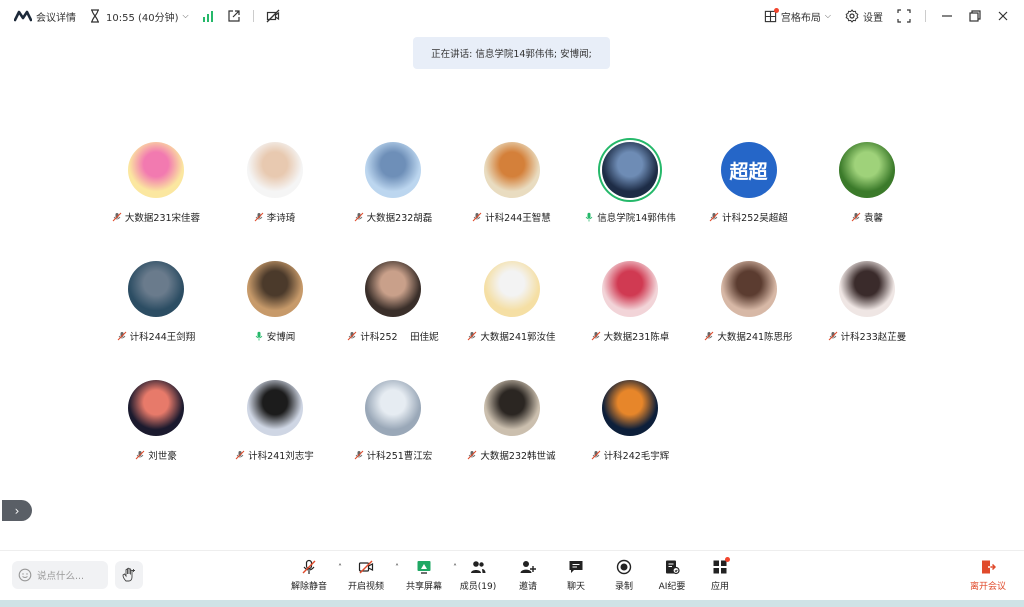  Describe the element at coordinates (867, 217) in the screenshot. I see `participant-name-row: 袁馨` at that location.